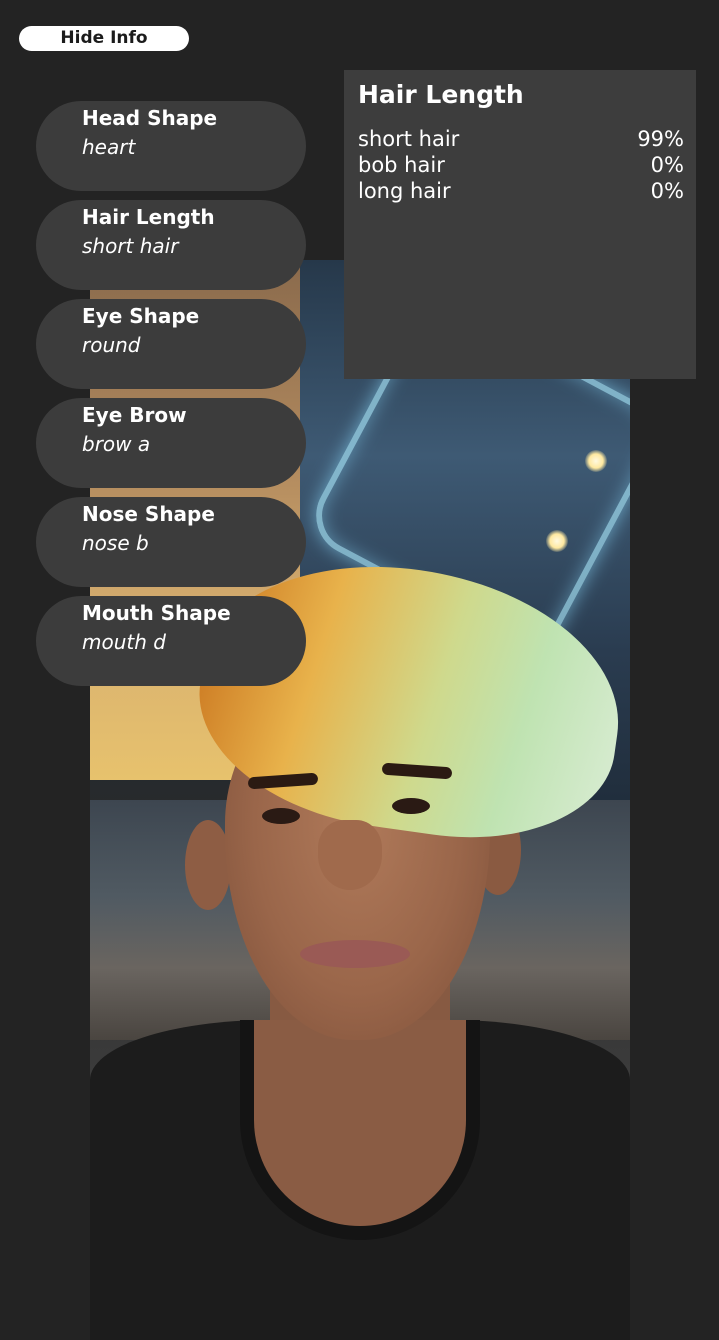 This screenshot has width=719, height=1340. I want to click on feature-head-shape: Head Shape heart, so click(171, 146).